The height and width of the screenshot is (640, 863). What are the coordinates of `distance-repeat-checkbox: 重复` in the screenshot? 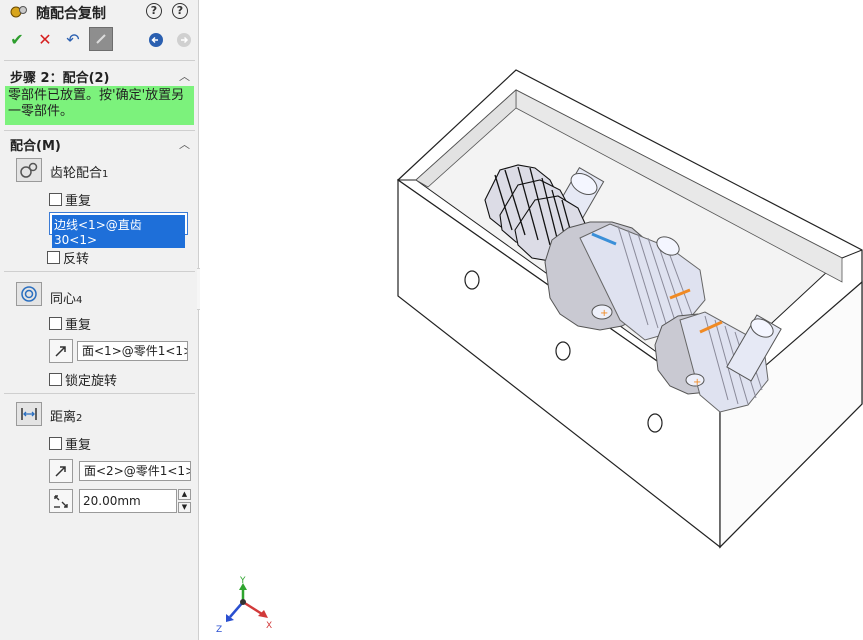 It's located at (70, 443).